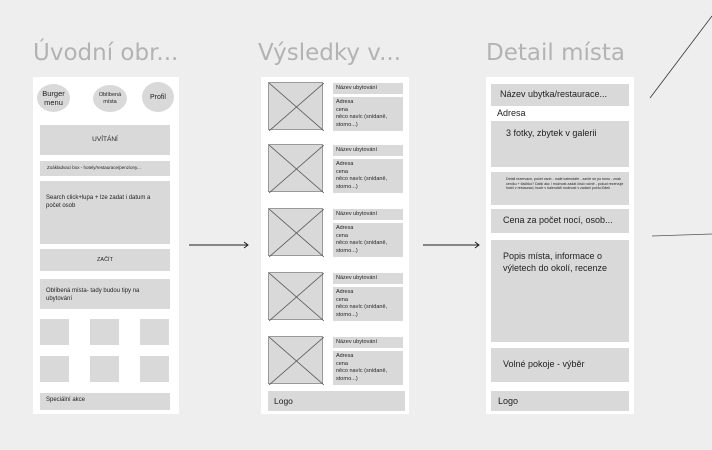 The image size is (712, 450). I want to click on start-button: ZAČÍT, so click(105, 260).